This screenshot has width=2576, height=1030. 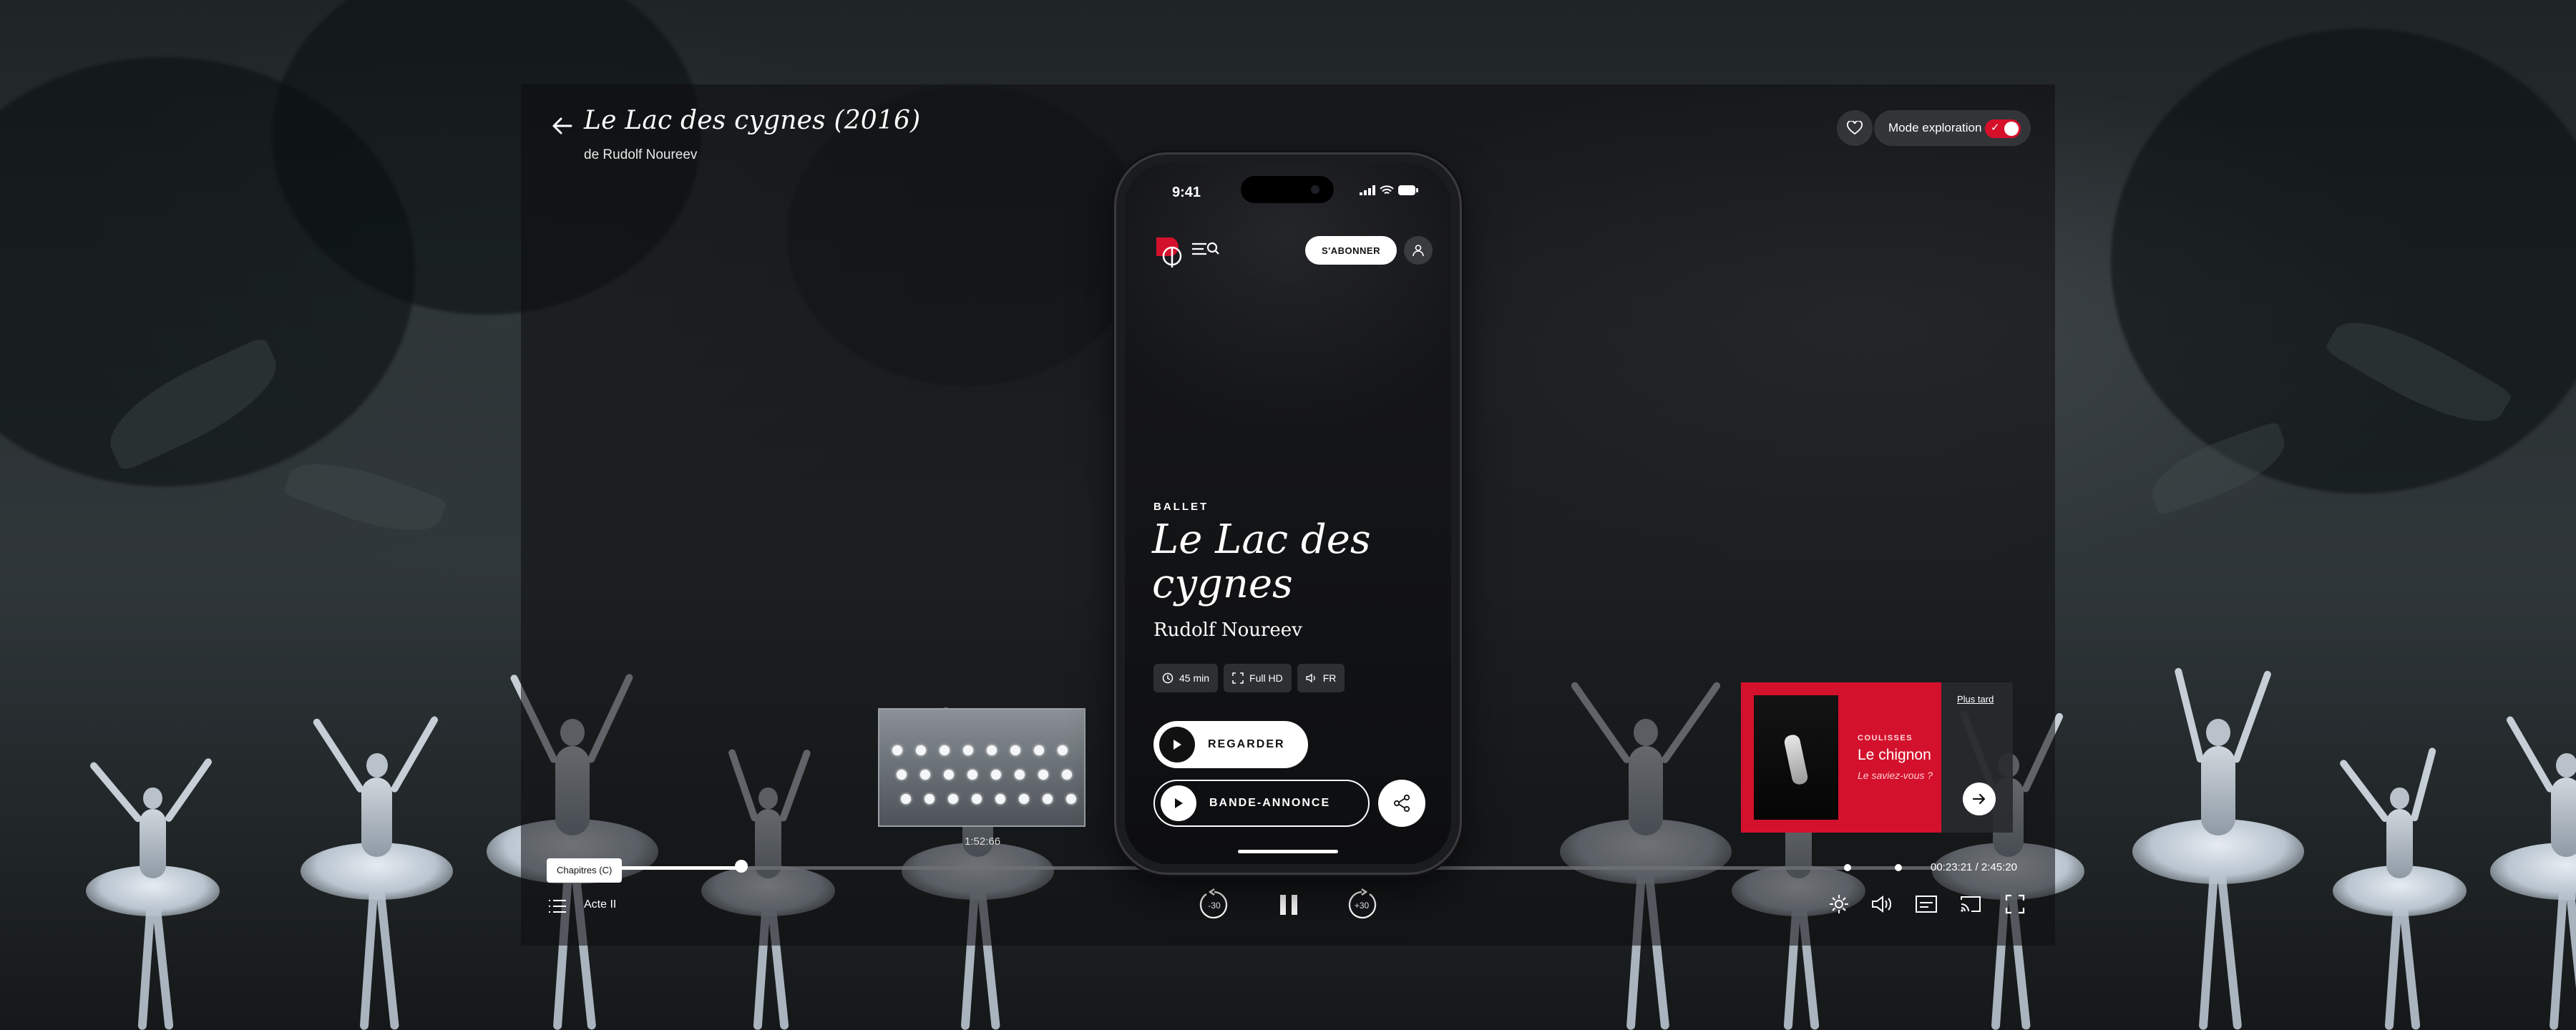 I want to click on recommendation-thumbnail, so click(x=1796, y=757).